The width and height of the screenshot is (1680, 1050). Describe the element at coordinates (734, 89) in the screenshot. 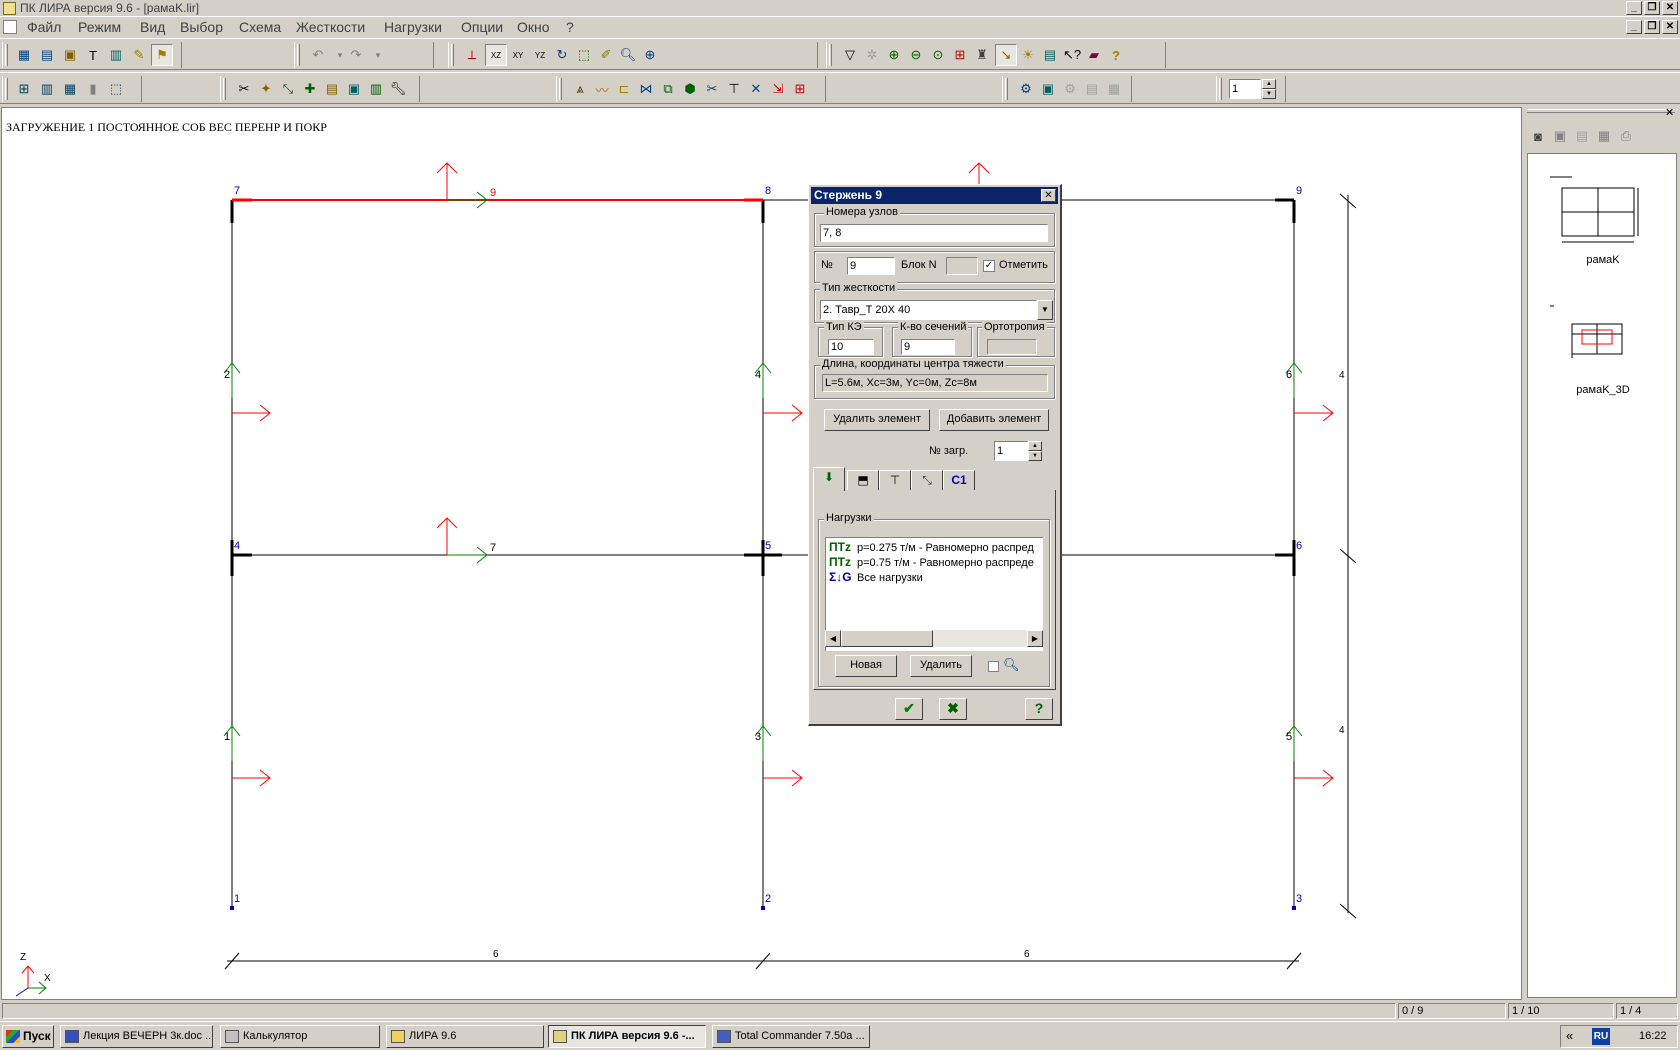

I see `tee-icon: ⊤` at that location.